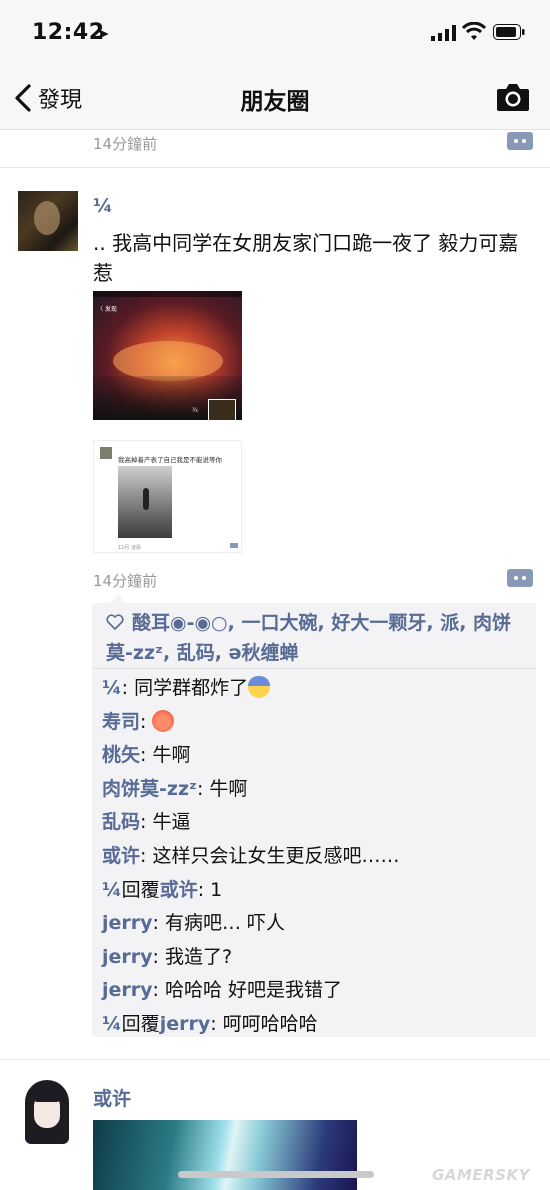 This screenshot has width=550, height=1190. Describe the element at coordinates (317, 924) in the screenshot. I see `comment-item: jerry: 有病吧… 吓人` at that location.